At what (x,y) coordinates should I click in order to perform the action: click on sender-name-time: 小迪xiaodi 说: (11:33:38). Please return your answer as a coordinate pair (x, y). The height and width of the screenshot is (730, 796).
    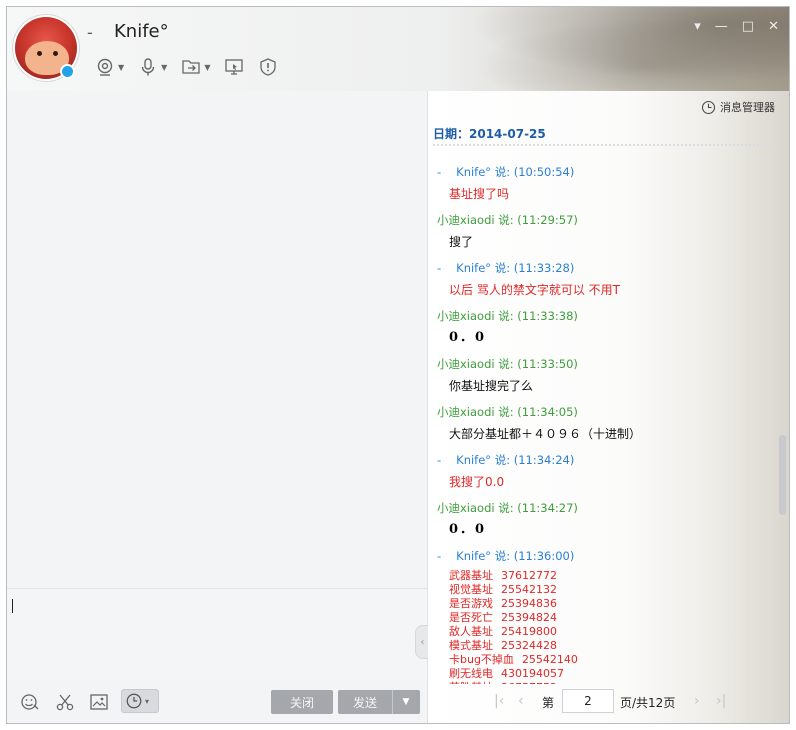
    Looking at the image, I should click on (507, 316).